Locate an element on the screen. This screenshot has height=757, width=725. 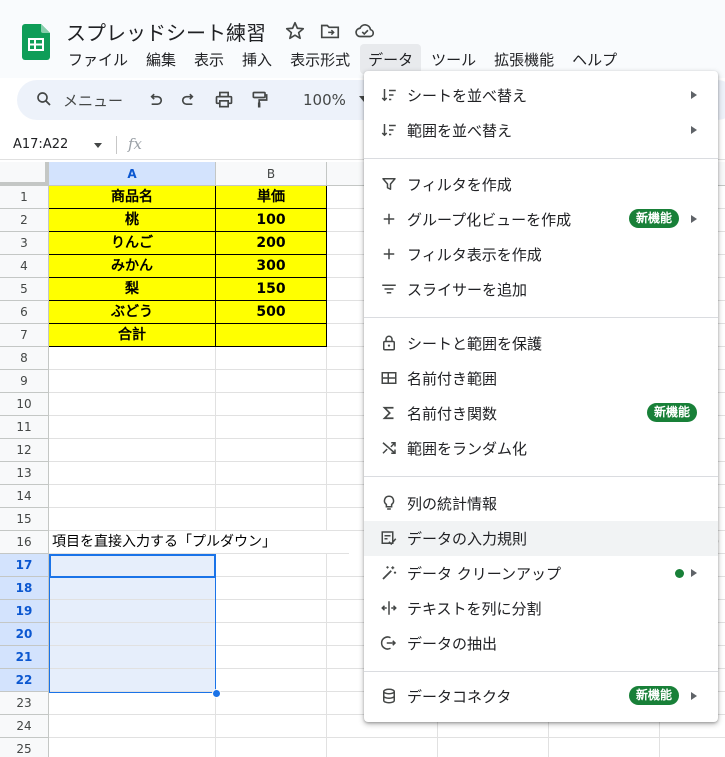
row-header: 15 is located at coordinates (24, 519).